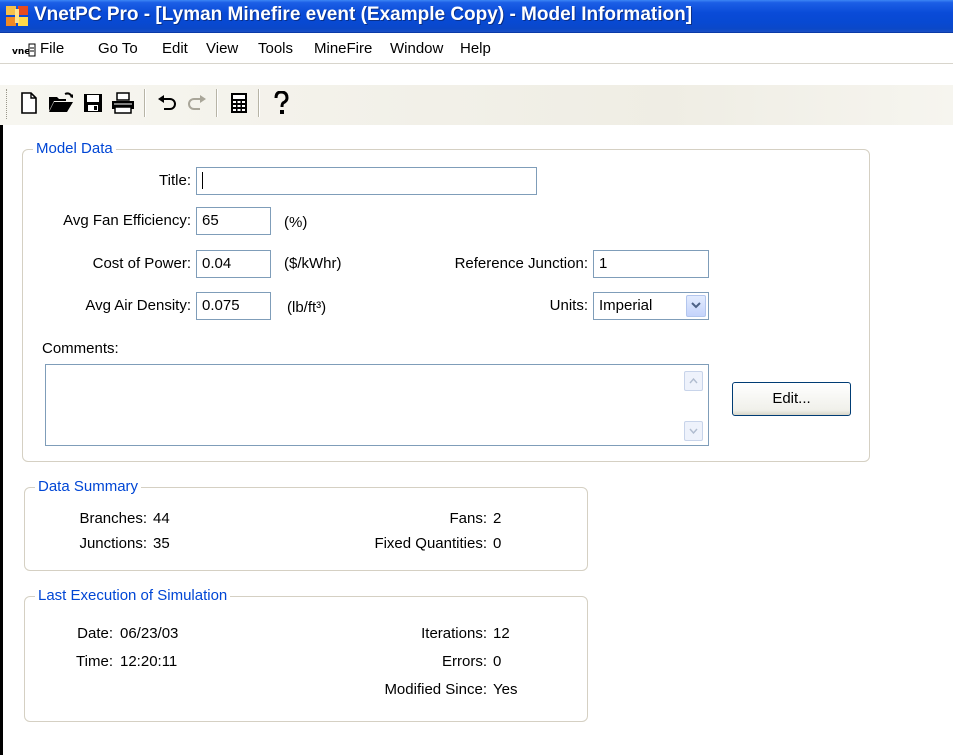 The image size is (953, 755). I want to click on junctions-label: Junctions:, so click(113, 543).